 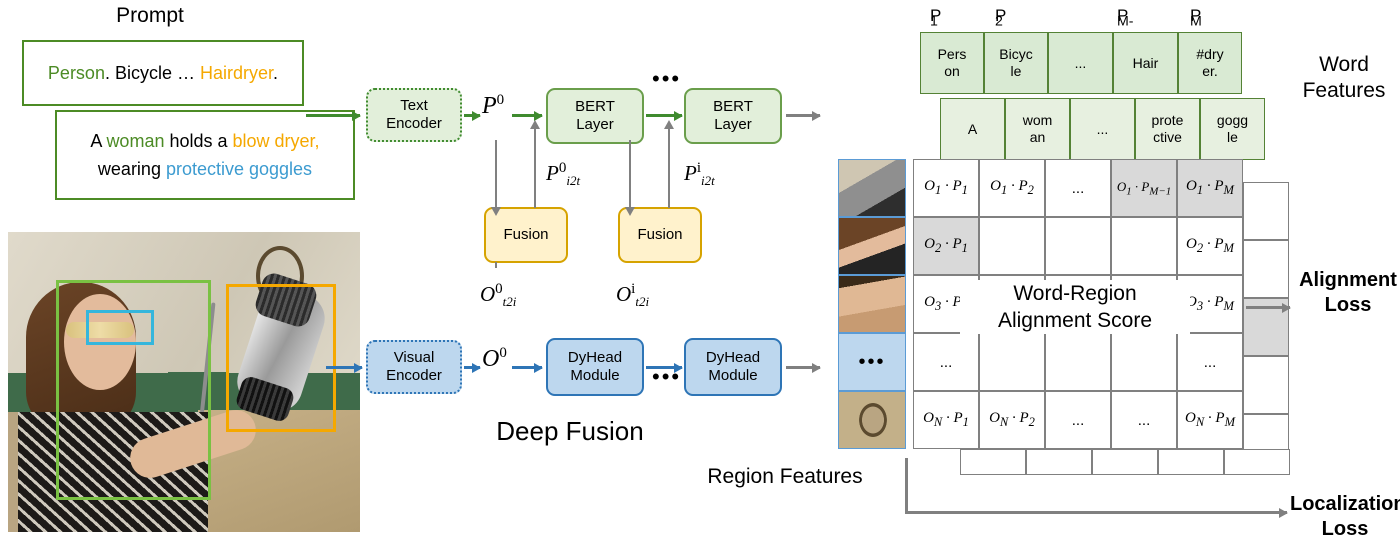 I want to click on region-feature-column: O1 O2 O3 ••• ON, so click(x=872, y=304).